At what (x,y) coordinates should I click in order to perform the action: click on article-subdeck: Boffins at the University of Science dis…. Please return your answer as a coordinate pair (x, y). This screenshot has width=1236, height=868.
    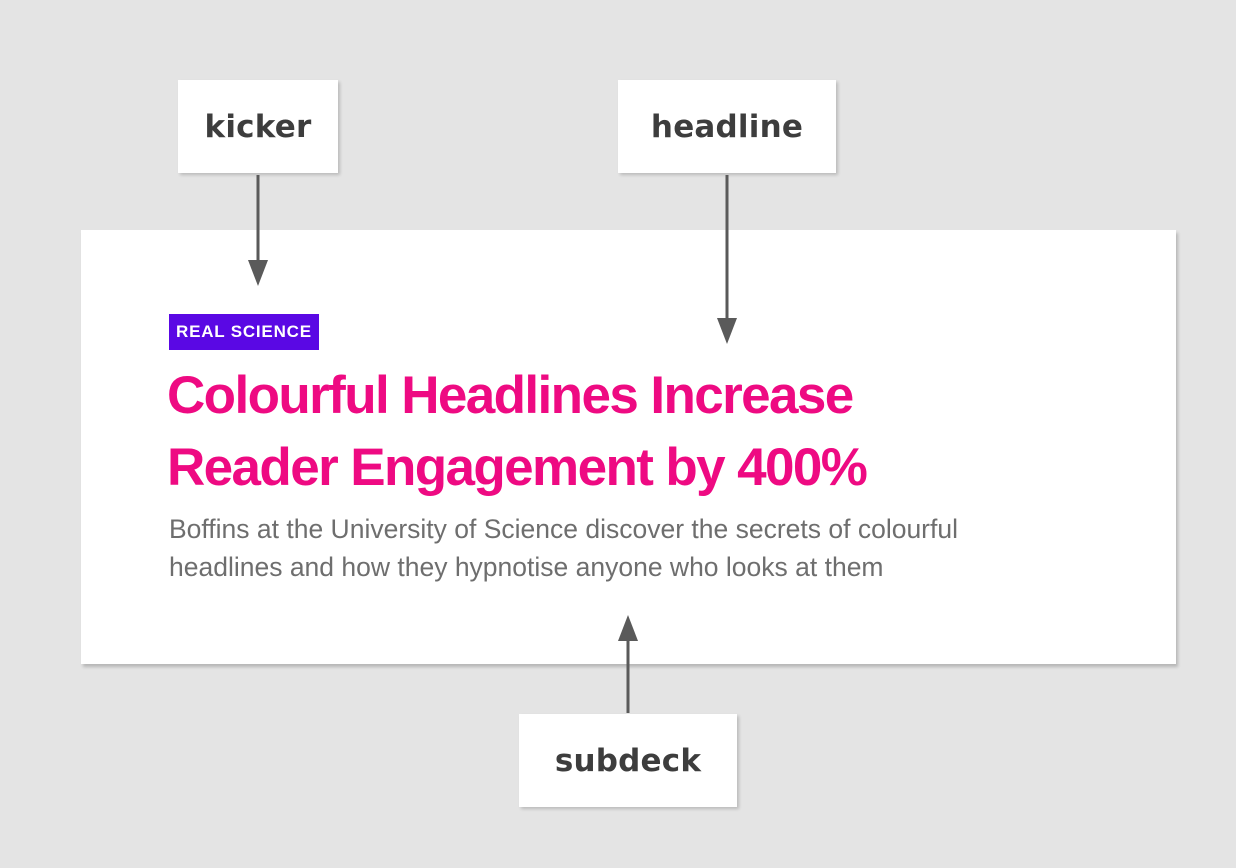
    Looking at the image, I should click on (563, 548).